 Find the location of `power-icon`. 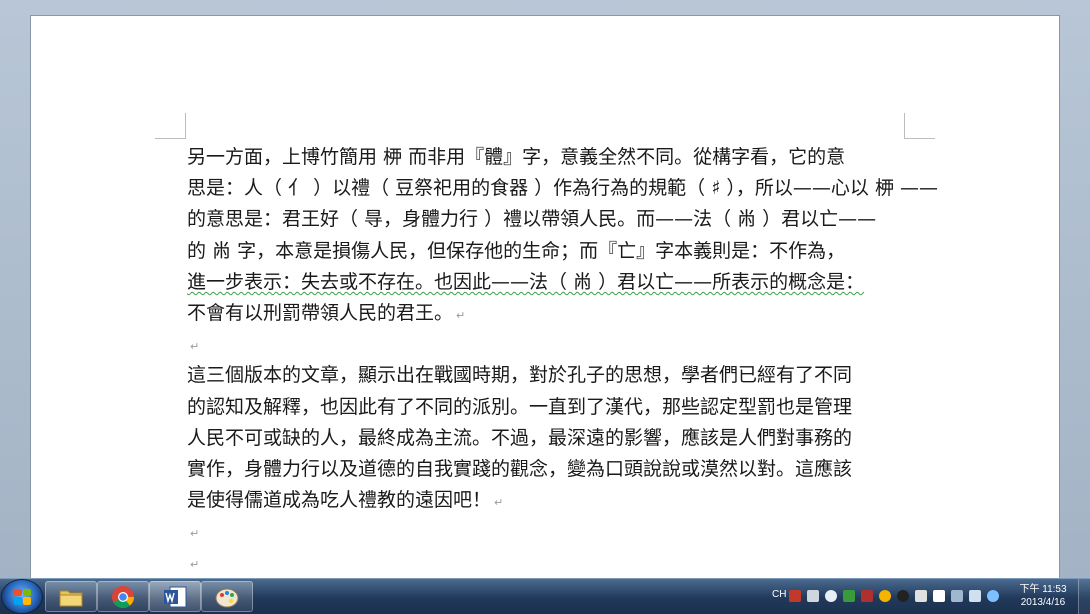

power-icon is located at coordinates (957, 596).